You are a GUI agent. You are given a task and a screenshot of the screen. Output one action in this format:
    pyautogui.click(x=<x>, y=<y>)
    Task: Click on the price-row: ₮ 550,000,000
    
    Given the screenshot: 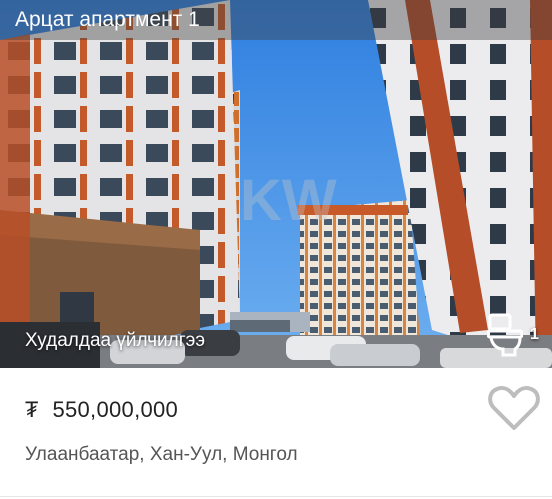 What is the action you would take?
    pyautogui.click(x=101, y=410)
    